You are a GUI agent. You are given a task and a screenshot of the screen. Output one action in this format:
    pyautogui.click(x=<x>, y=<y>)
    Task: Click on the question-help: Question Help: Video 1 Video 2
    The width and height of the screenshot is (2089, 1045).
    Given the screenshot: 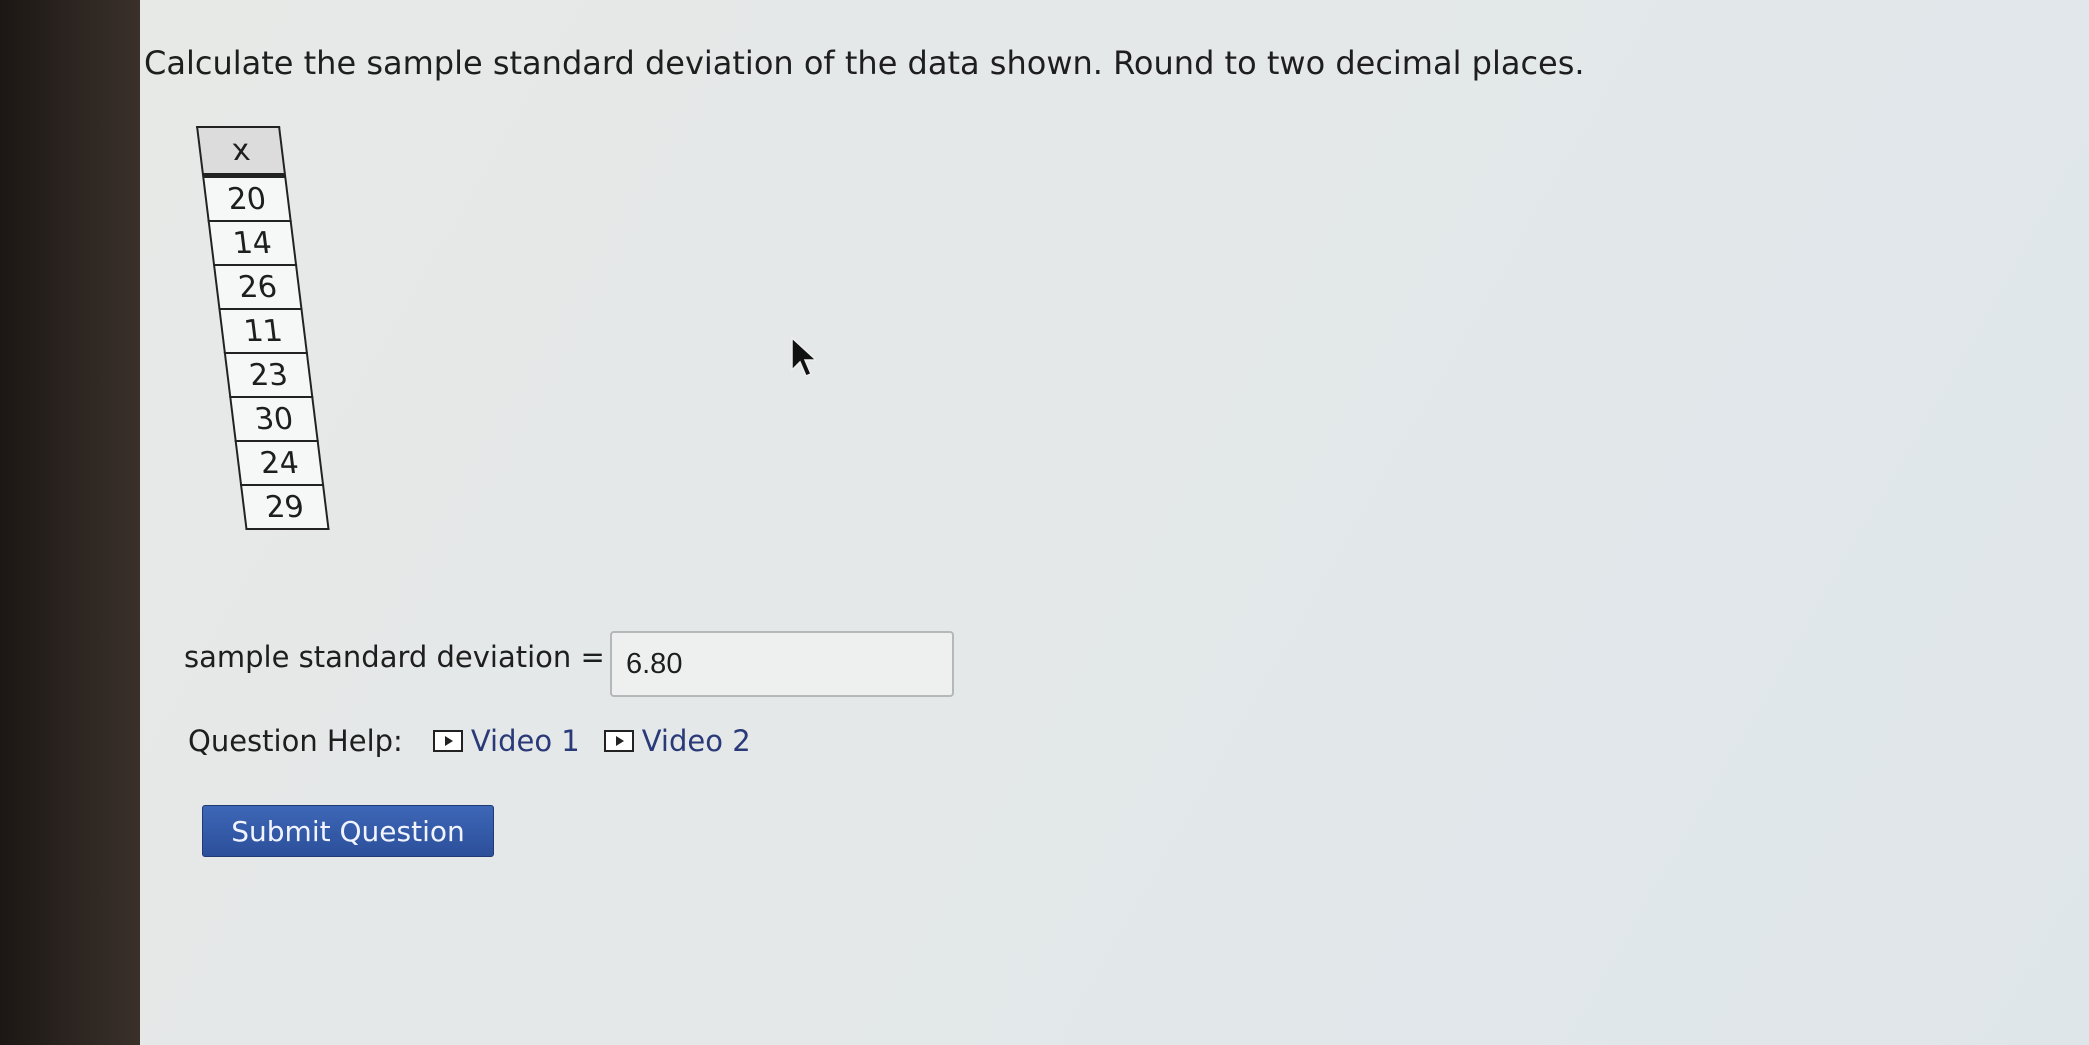 What is the action you would take?
    pyautogui.click(x=481, y=741)
    